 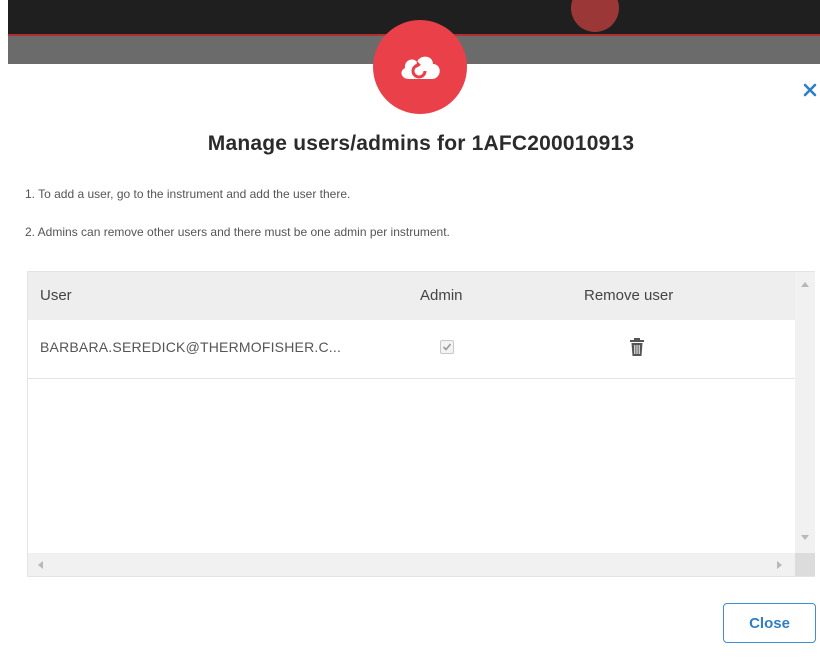 What do you see at coordinates (40, 564) in the screenshot?
I see `scroll-left-arrow-icon` at bounding box center [40, 564].